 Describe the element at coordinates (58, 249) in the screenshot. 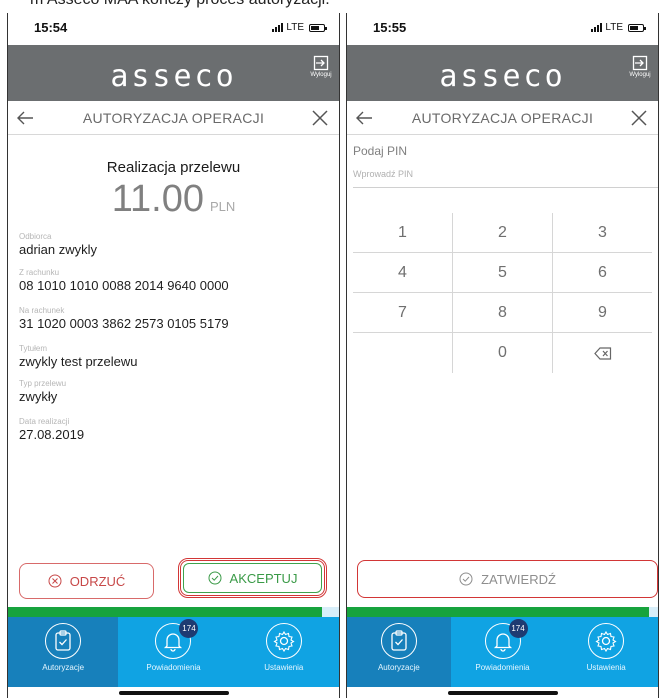

I see `recipient-value: adrian zwykly` at that location.